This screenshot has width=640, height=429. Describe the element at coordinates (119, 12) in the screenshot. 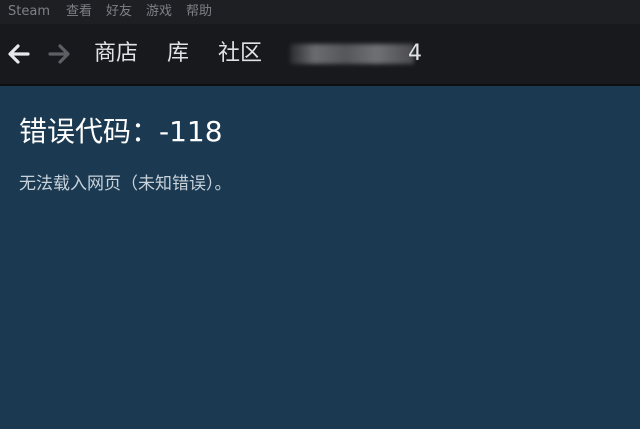

I see `menu-item-friends: 好友` at that location.